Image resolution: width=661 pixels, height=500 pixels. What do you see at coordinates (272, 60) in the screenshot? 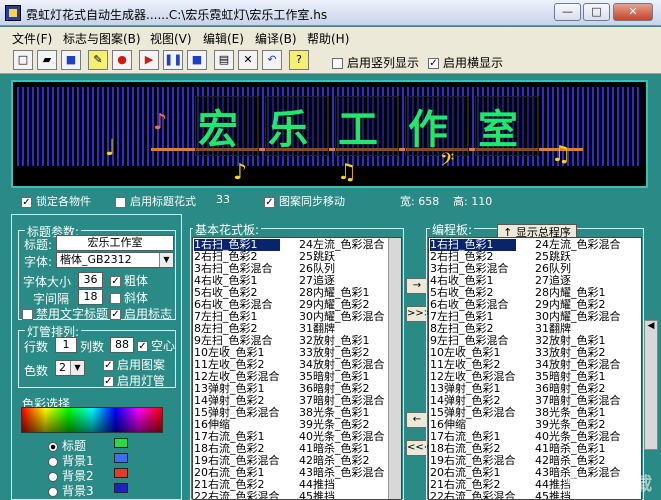
I see `undo-icon: ↶` at bounding box center [272, 60].